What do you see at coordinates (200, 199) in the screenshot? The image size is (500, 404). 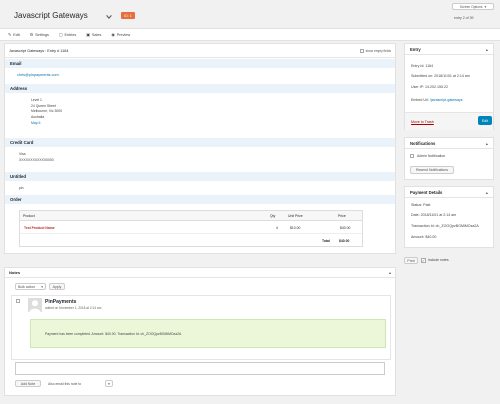 I see `field-order-label: Order` at bounding box center [200, 199].